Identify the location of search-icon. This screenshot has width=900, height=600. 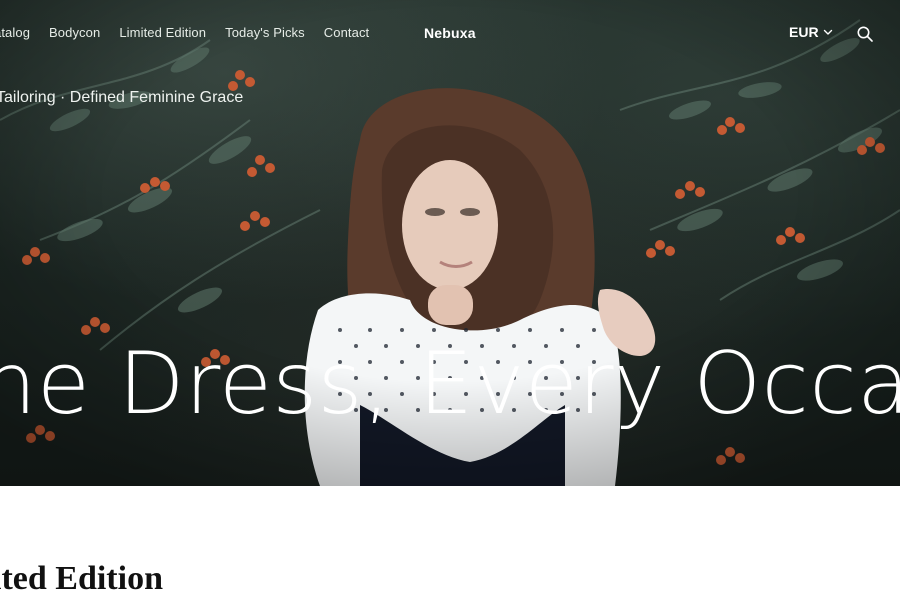
(865, 34).